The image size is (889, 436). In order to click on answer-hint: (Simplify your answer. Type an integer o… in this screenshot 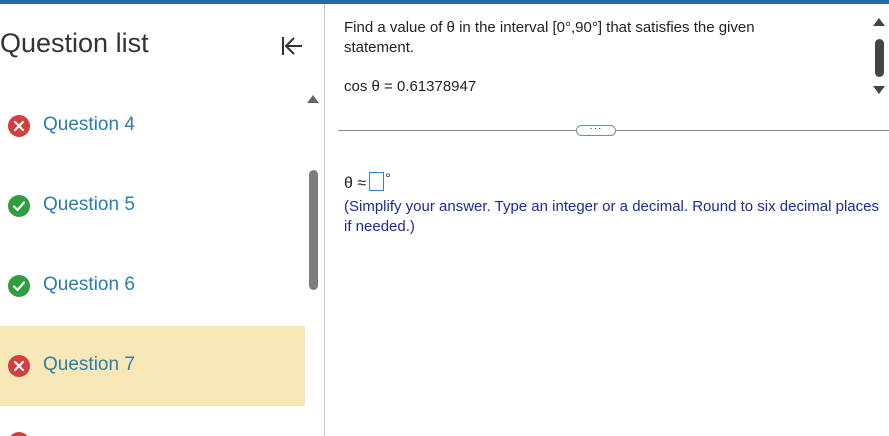, I will do `click(611, 216)`.